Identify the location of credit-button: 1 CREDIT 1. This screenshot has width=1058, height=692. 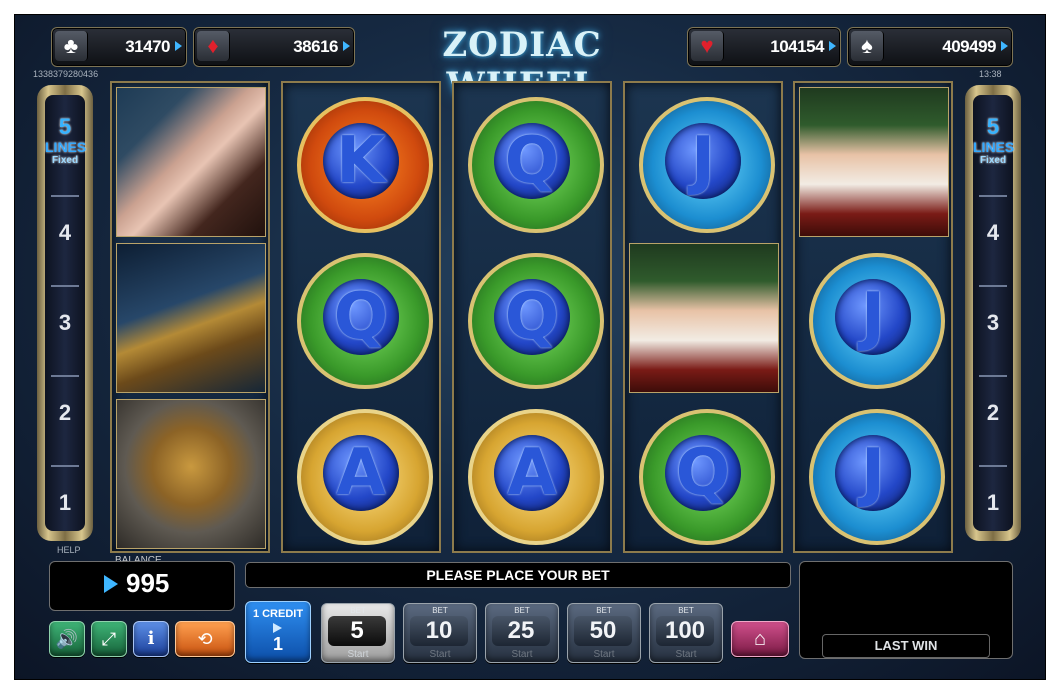
(278, 632).